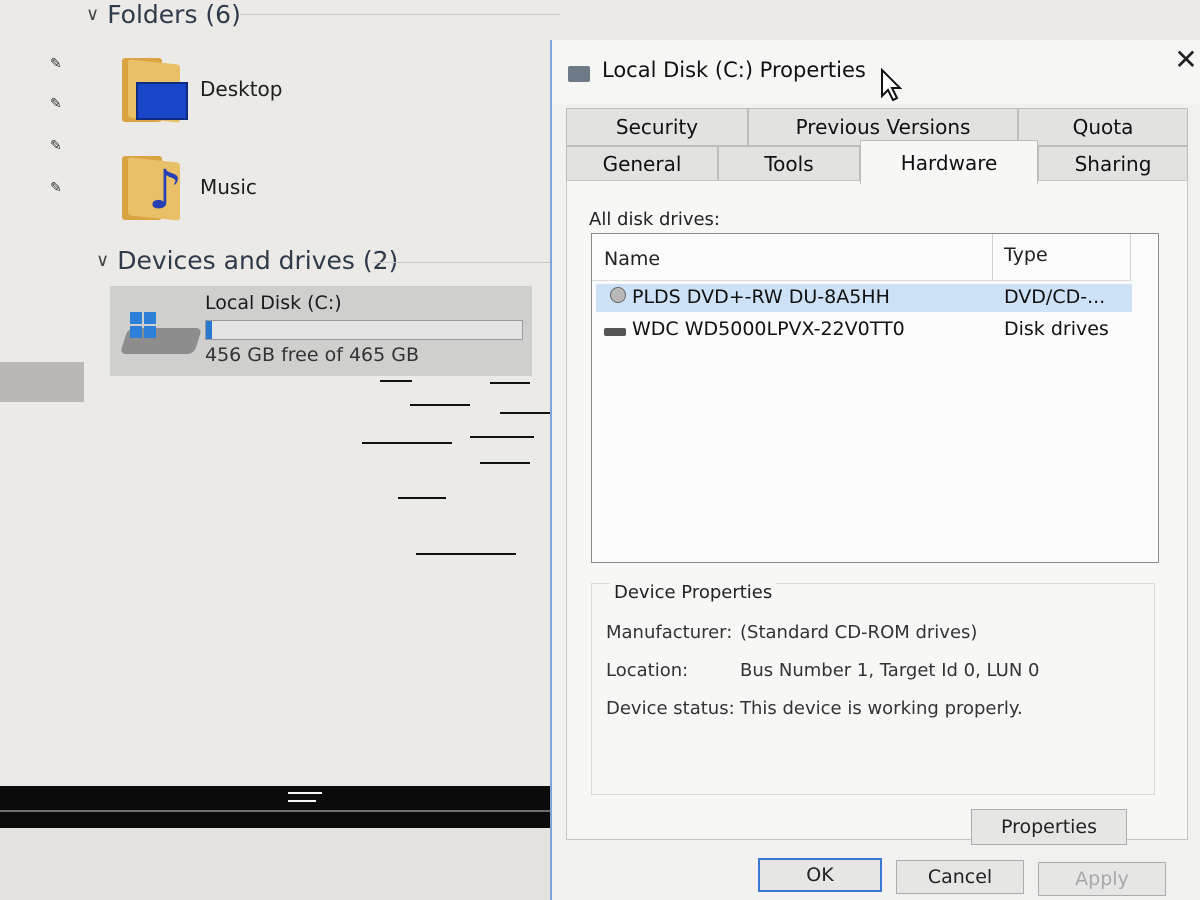  I want to click on mouse-cursor-icon, so click(891, 85).